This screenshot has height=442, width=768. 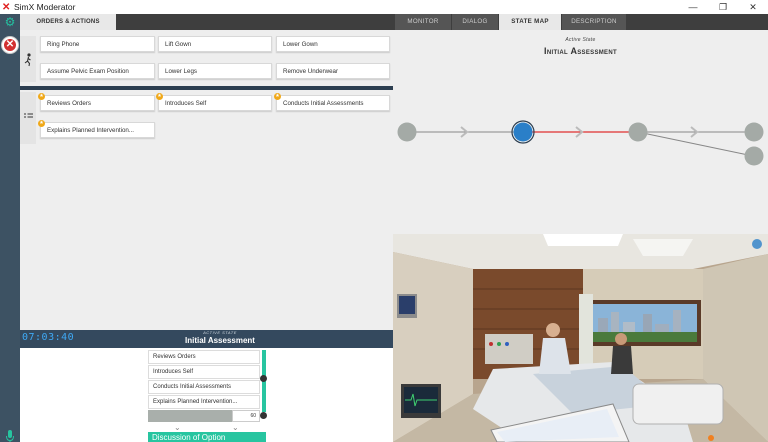 What do you see at coordinates (580, 51) in the screenshot?
I see `state-map-title: Initial Assessment` at bounding box center [580, 51].